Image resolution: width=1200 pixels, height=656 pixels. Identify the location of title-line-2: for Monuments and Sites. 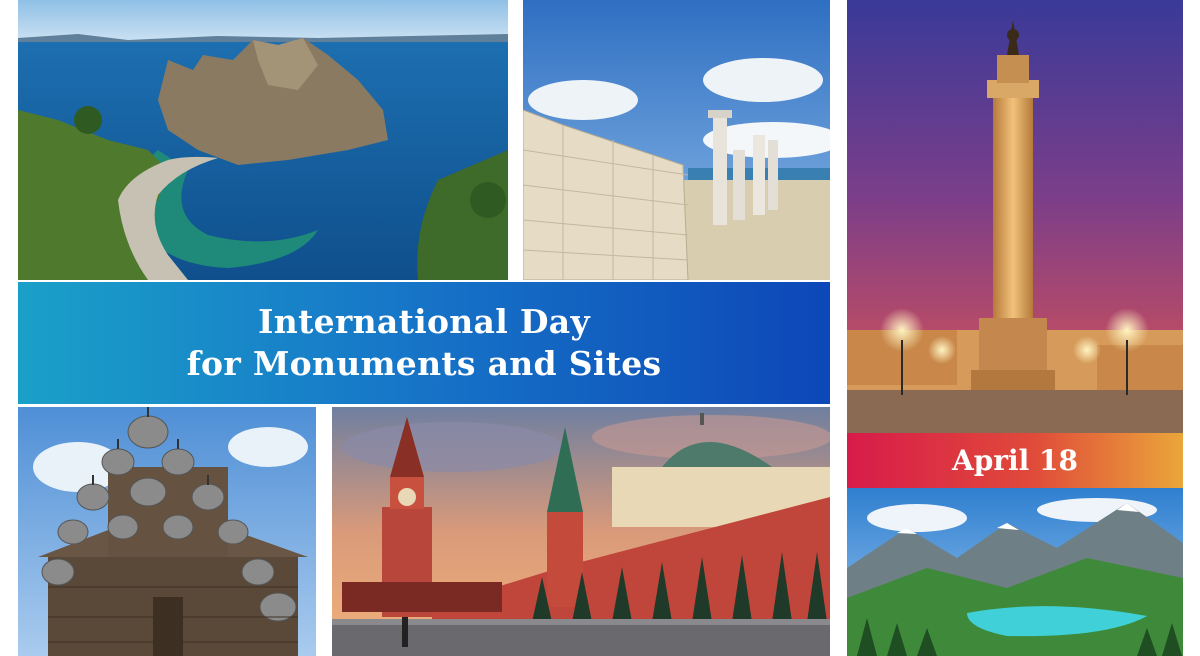
(424, 363).